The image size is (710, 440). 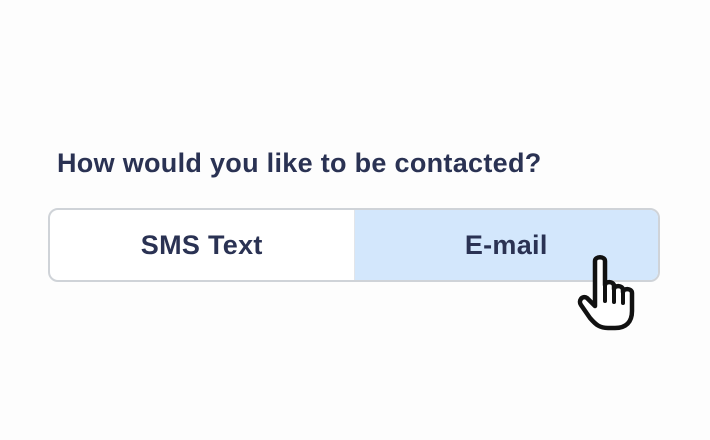 What do you see at coordinates (299, 163) in the screenshot?
I see `contact-question-label: How would you like to be contacted?` at bounding box center [299, 163].